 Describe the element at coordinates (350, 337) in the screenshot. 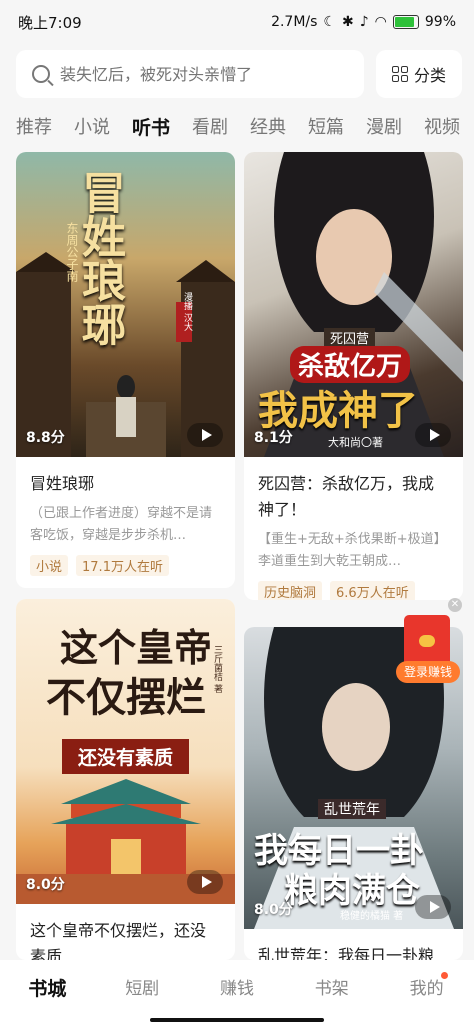

I see `cover-subtitle: 死囚营` at that location.